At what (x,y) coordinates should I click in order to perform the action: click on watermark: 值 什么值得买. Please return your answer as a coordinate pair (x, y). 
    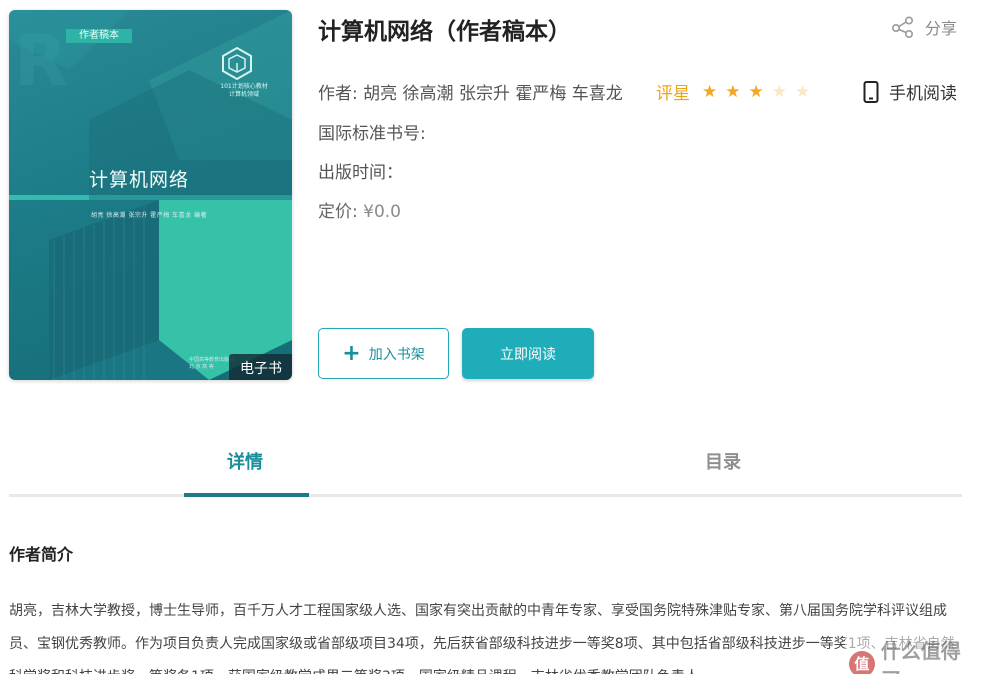
    Looking at the image, I should click on (914, 654).